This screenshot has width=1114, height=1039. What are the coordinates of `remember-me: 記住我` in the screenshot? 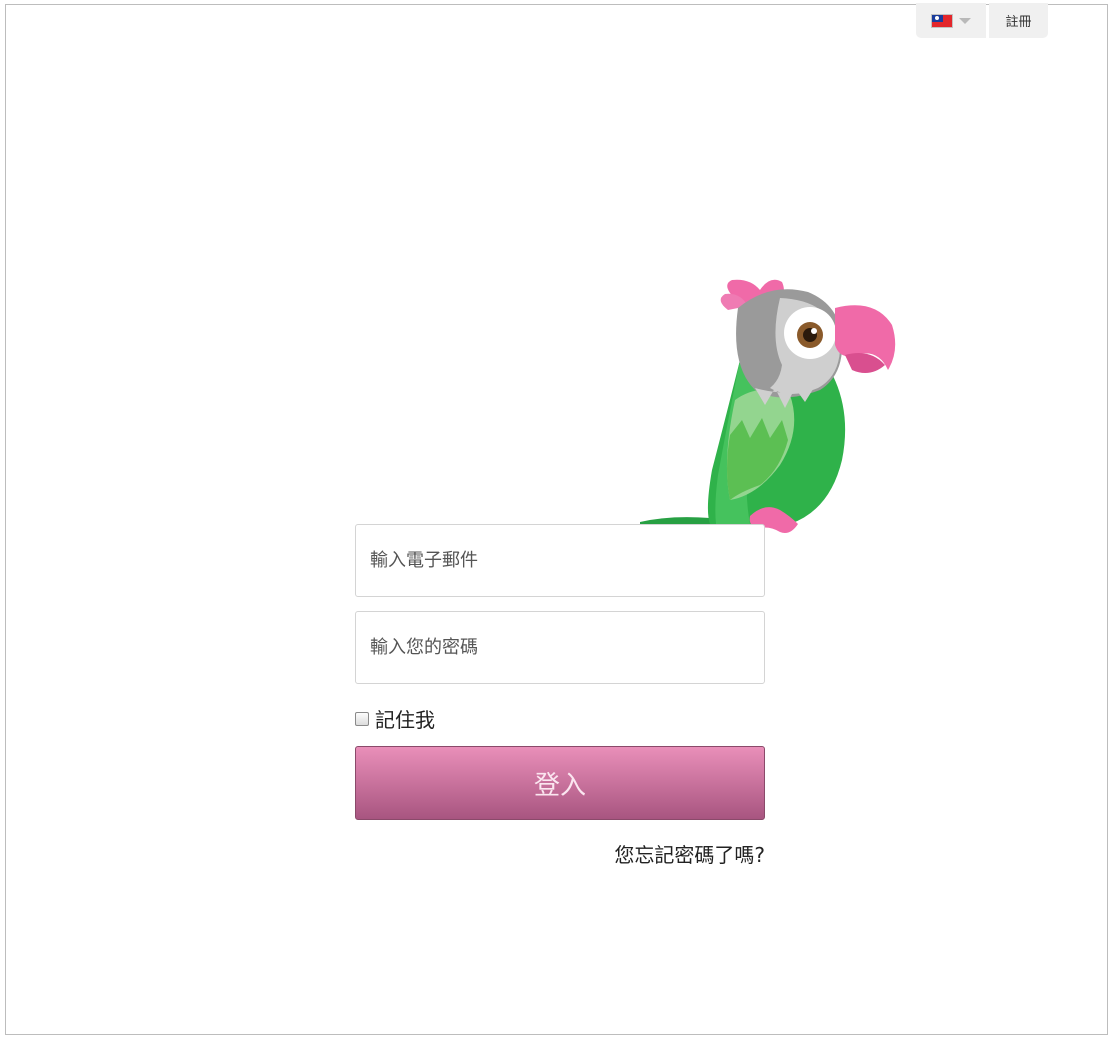 It's located at (395, 718).